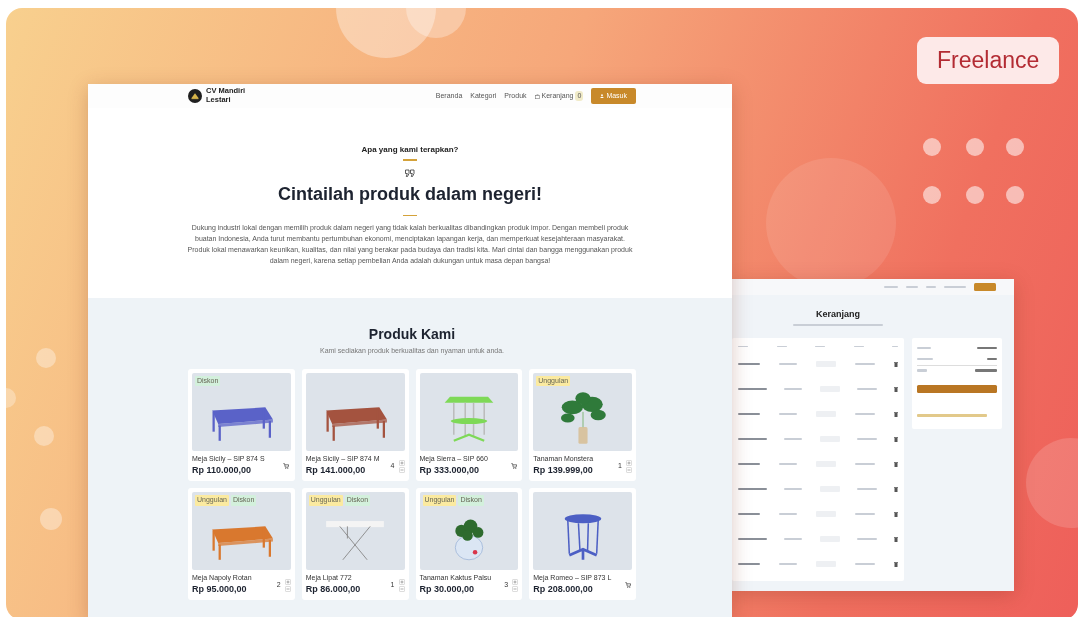 The height and width of the screenshot is (617, 1086). Describe the element at coordinates (602, 96) in the screenshot. I see `user-icon` at that location.